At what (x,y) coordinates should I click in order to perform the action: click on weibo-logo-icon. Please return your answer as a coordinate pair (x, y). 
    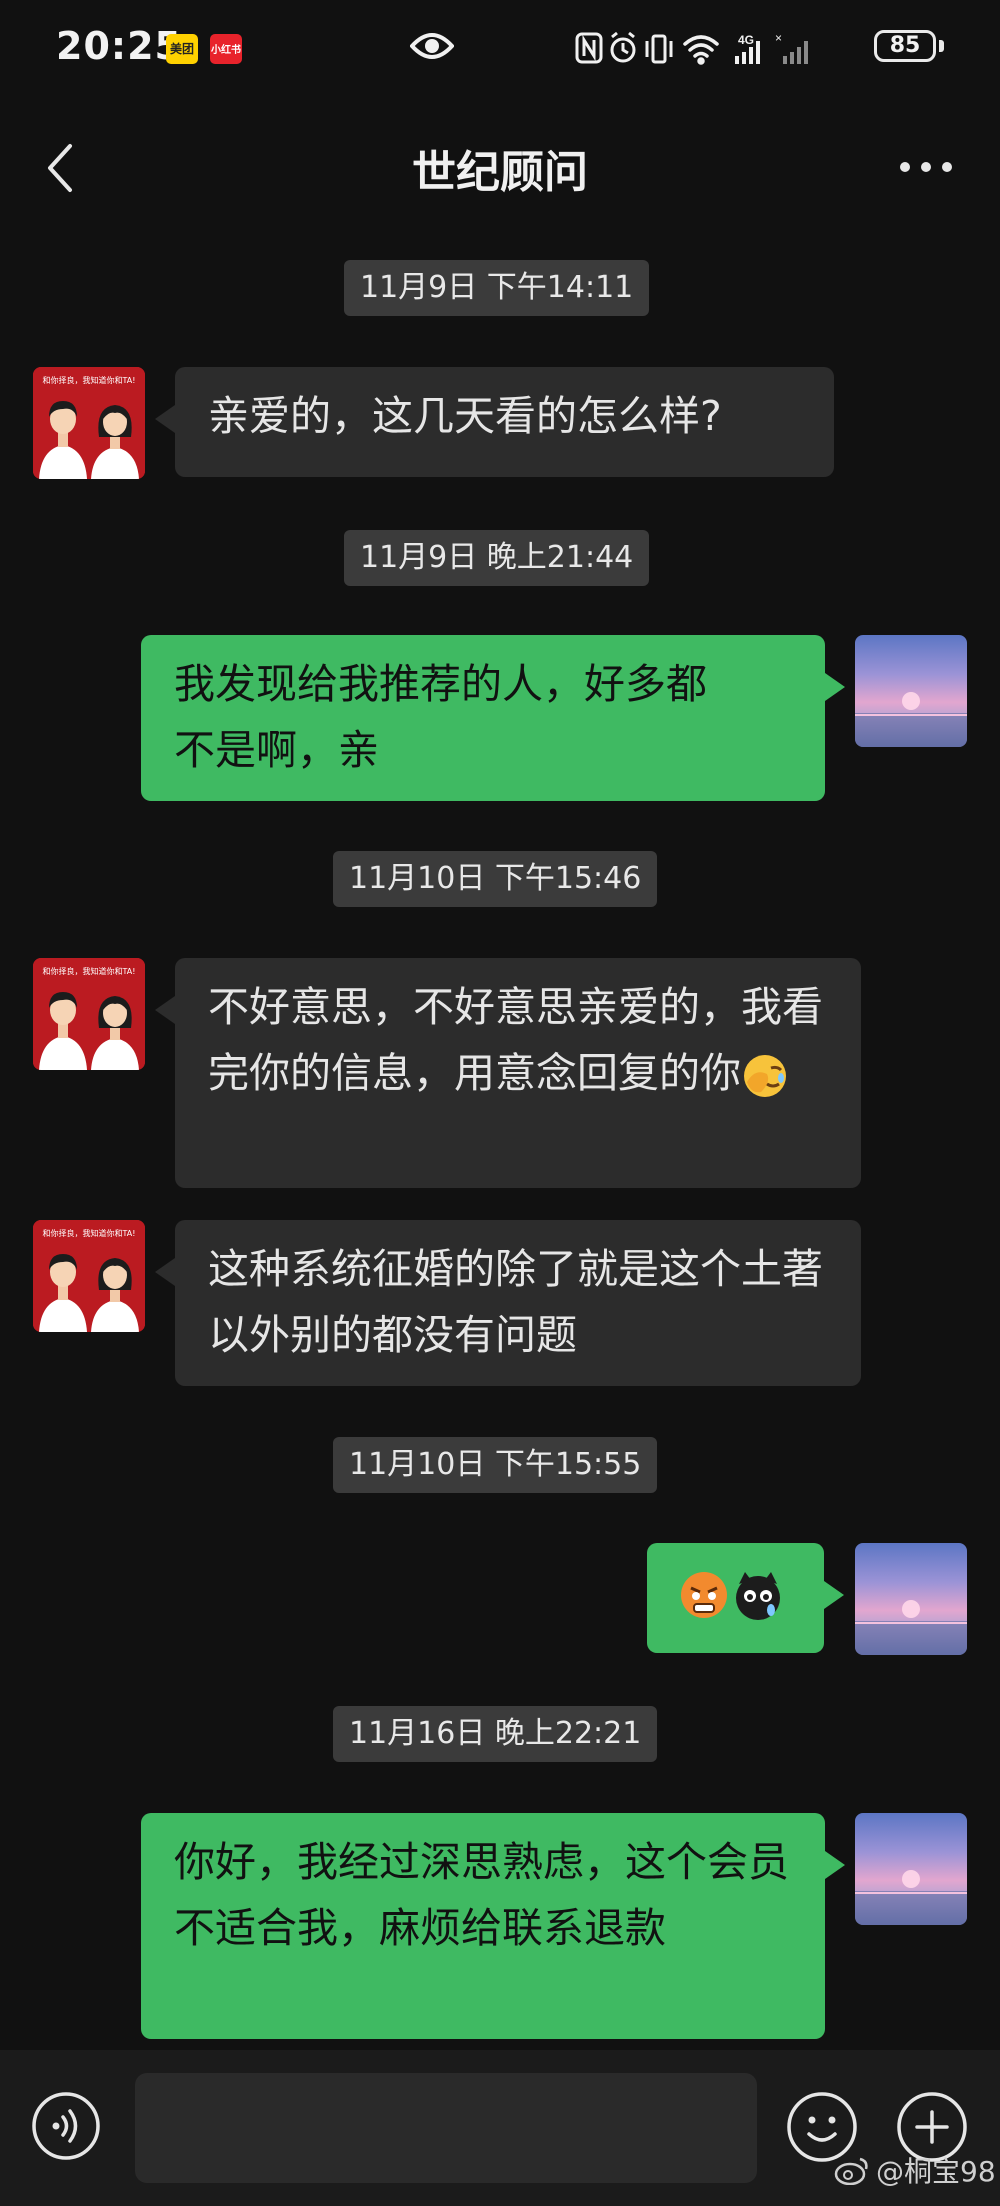
    Looking at the image, I should click on (851, 2171).